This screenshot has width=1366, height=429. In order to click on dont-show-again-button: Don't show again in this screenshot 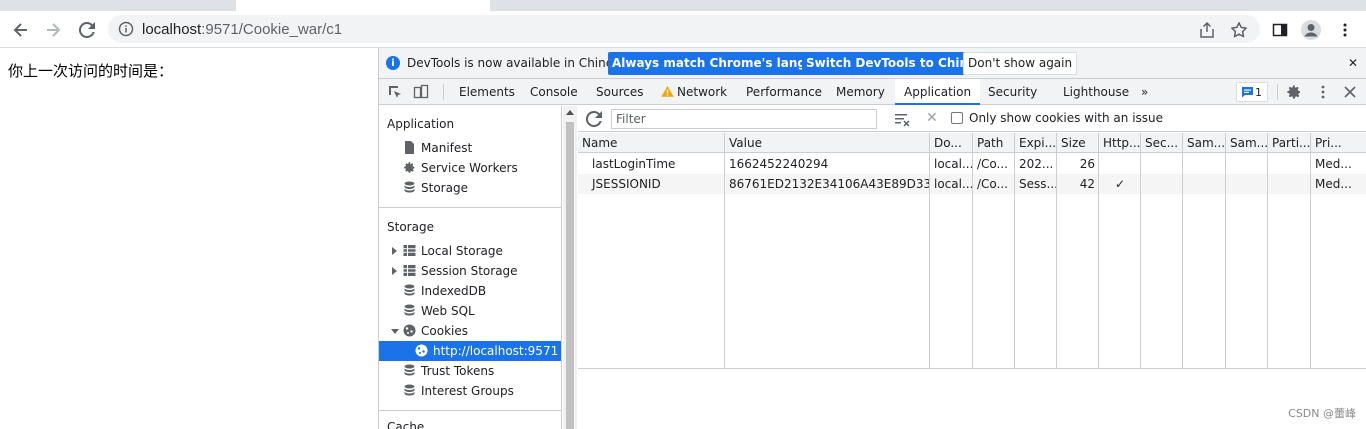, I will do `click(1020, 63)`.